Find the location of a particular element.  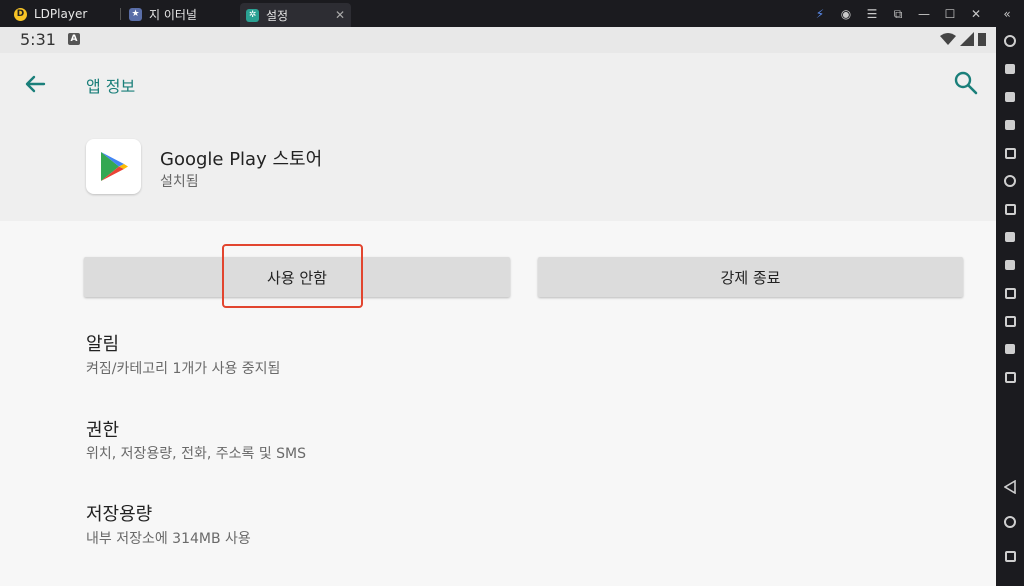

list-item-subtitle: 위치, 저장용량, 전화, 주소록 및 SMS is located at coordinates (196, 454).